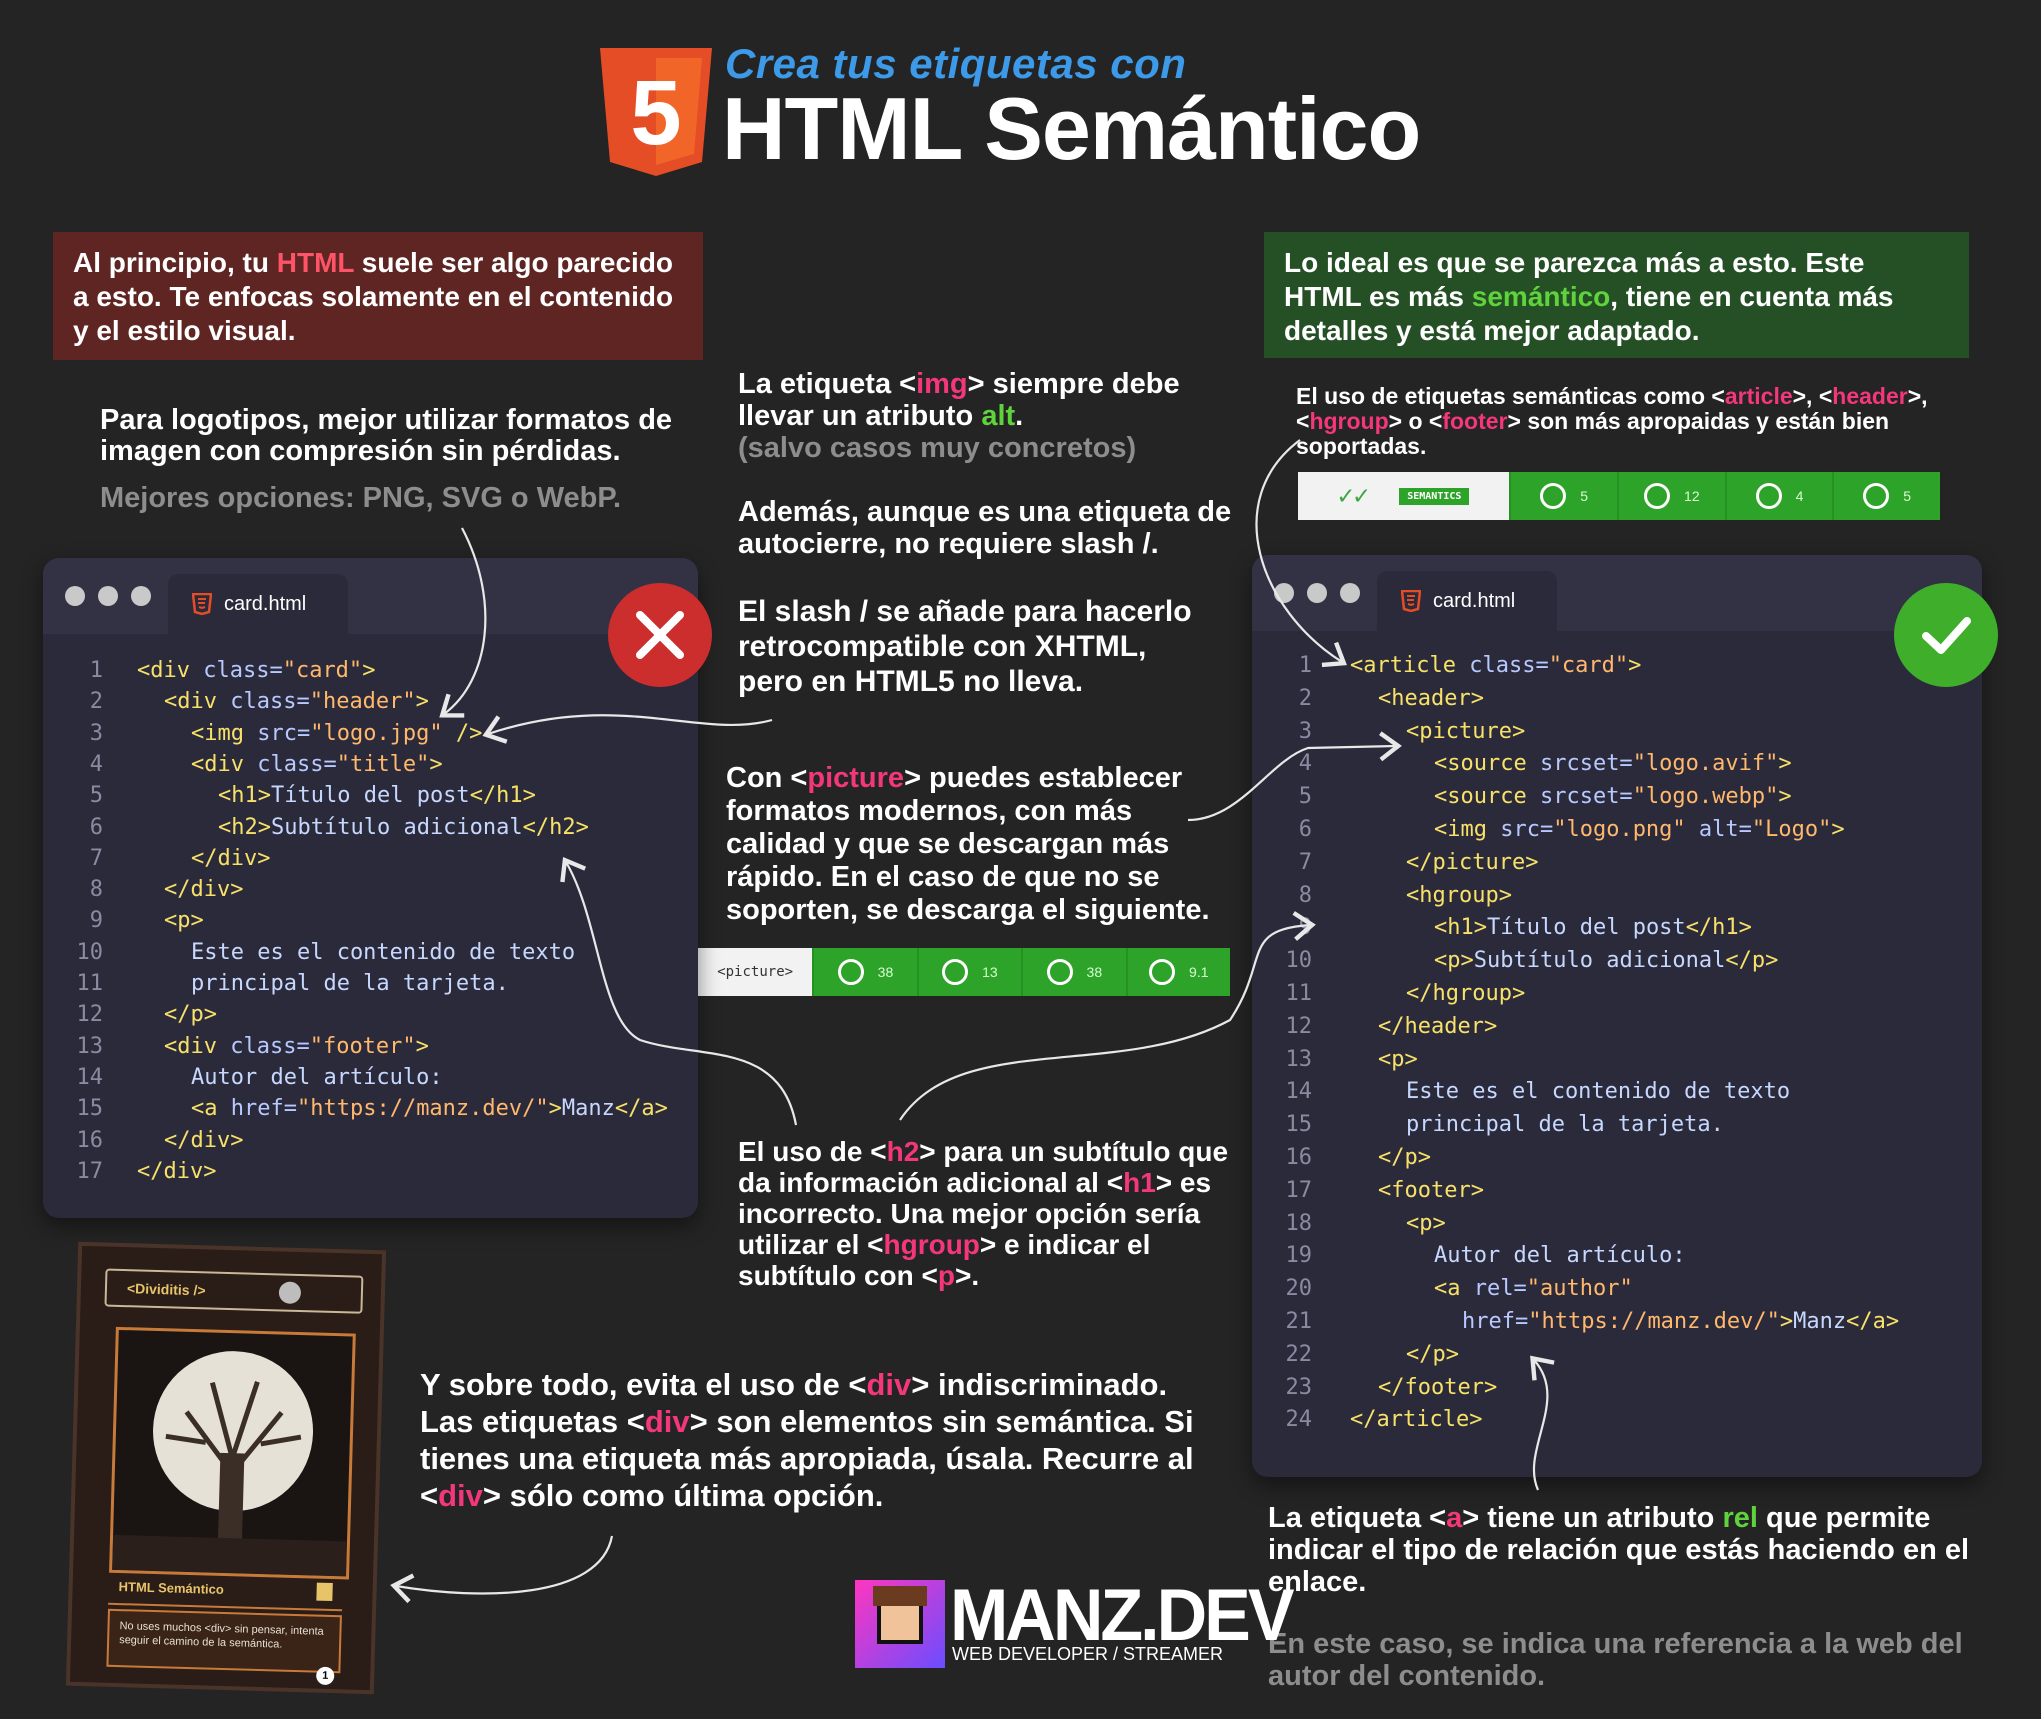 This screenshot has height=1719, width=2041. What do you see at coordinates (1301, 553) in the screenshot?
I see `arrow-semantics` at bounding box center [1301, 553].